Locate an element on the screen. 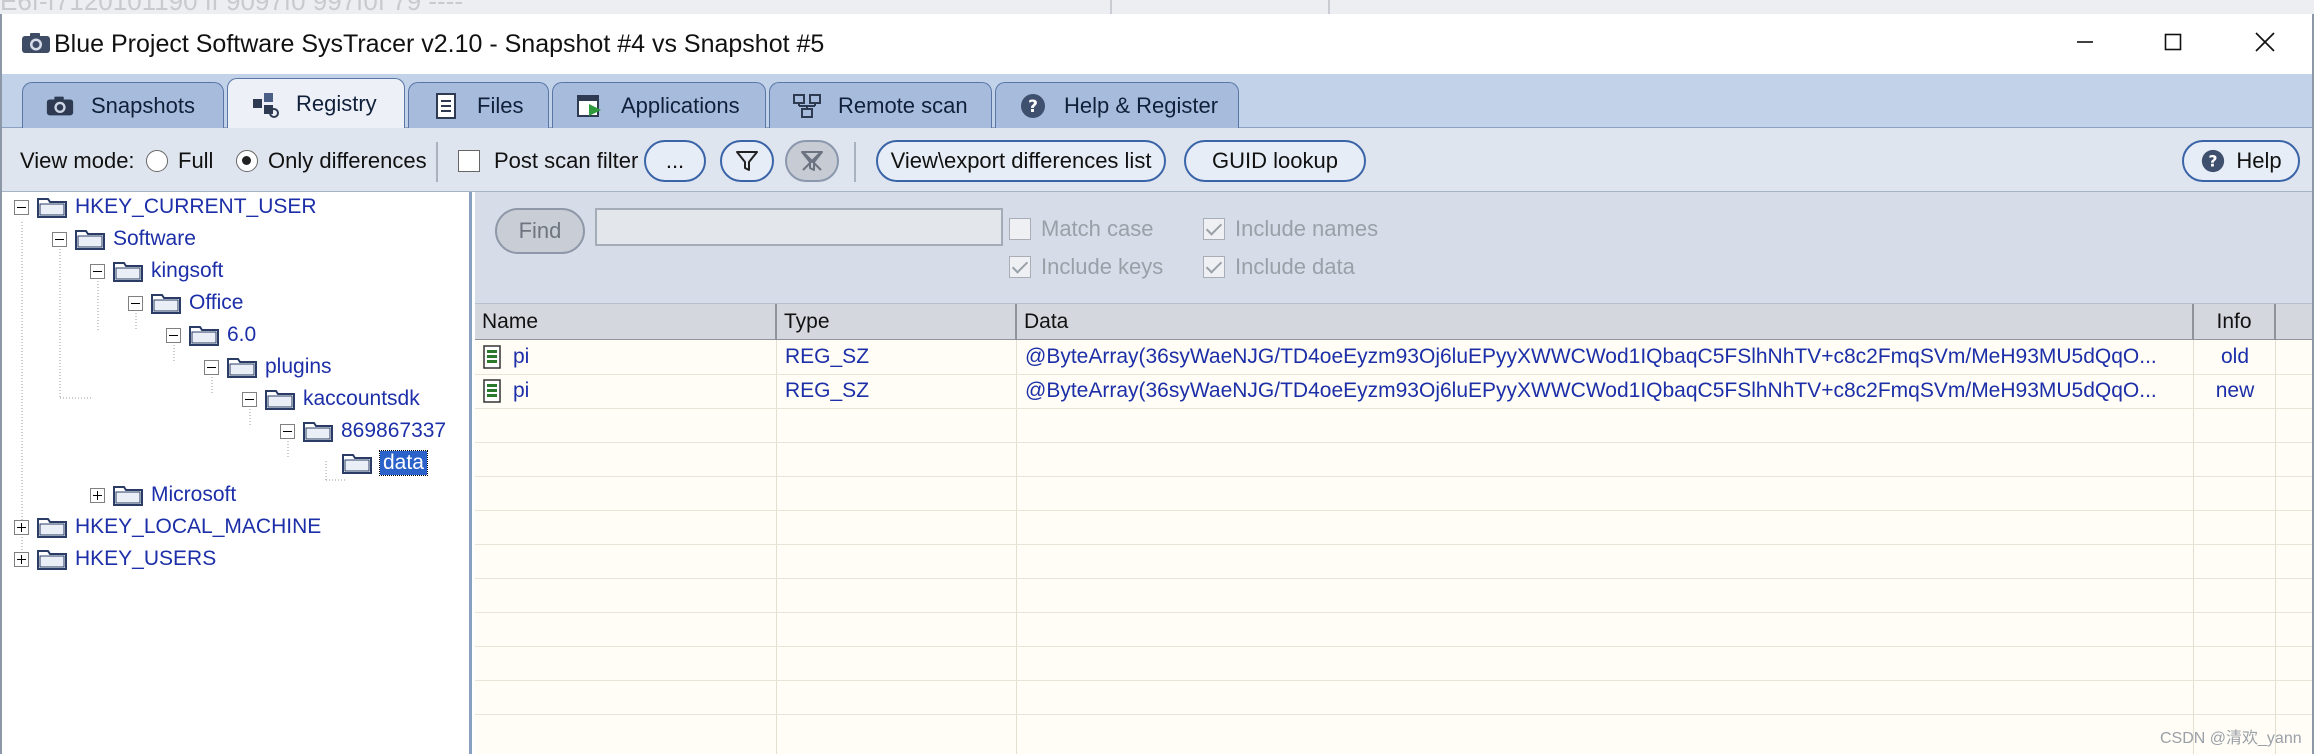 The width and height of the screenshot is (2314, 754). maximize-button is located at coordinates (2173, 42).